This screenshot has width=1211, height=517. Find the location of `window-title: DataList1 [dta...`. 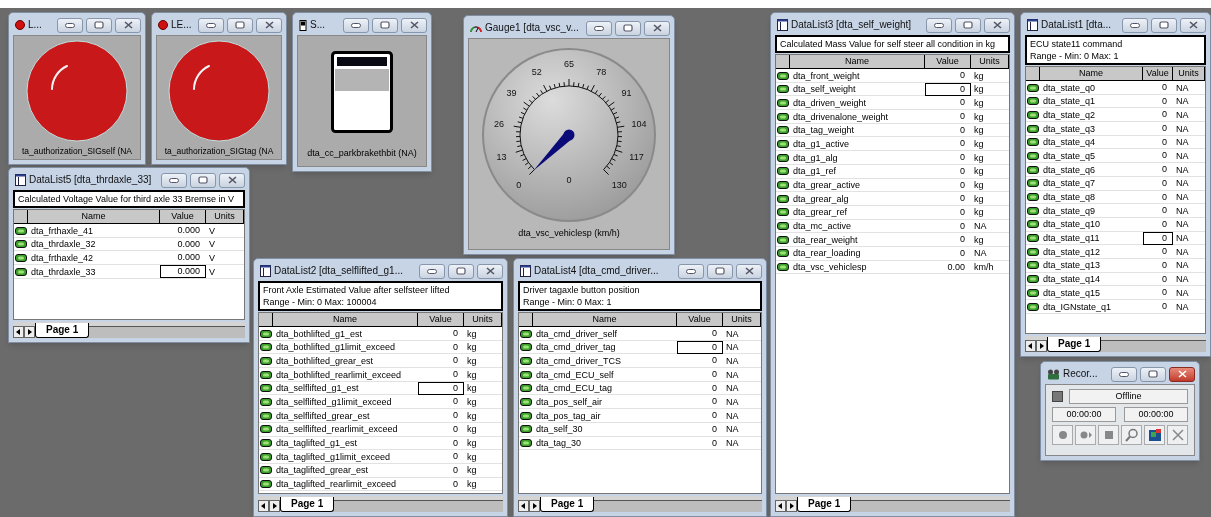

window-title: DataList1 [dta... is located at coordinates (1077, 25).